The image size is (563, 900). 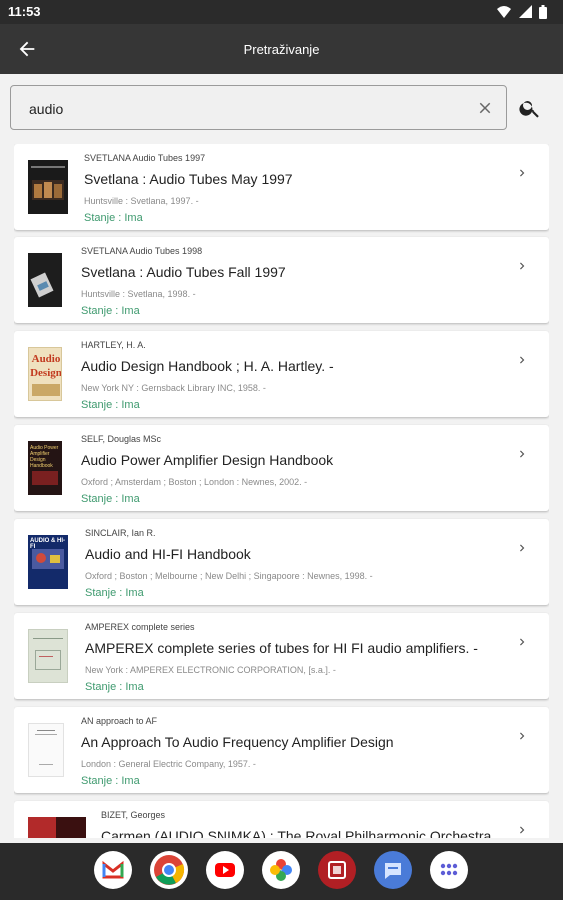 I want to click on cover-text: Audio, so click(x=46, y=359).